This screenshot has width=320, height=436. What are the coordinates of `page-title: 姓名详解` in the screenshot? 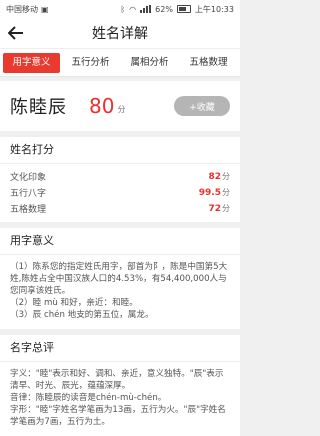 It's located at (120, 34).